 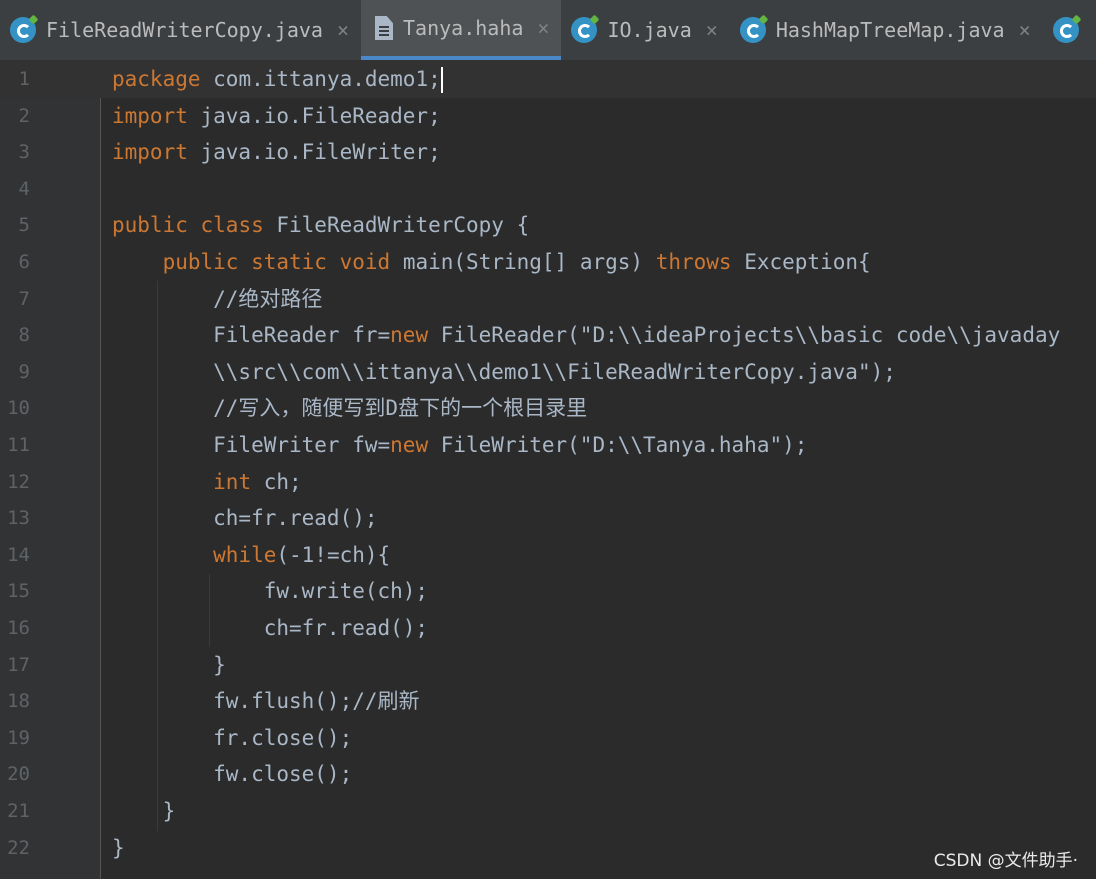 What do you see at coordinates (548, 591) in the screenshot?
I see `code-line: 15 fw.write(ch);` at bounding box center [548, 591].